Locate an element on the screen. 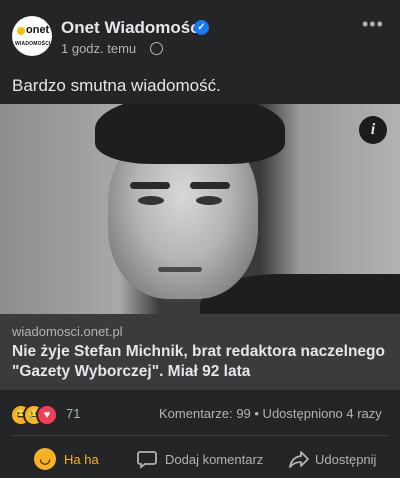 This screenshot has height=478, width=400. post-time: 1 godz. temu is located at coordinates (98, 48).